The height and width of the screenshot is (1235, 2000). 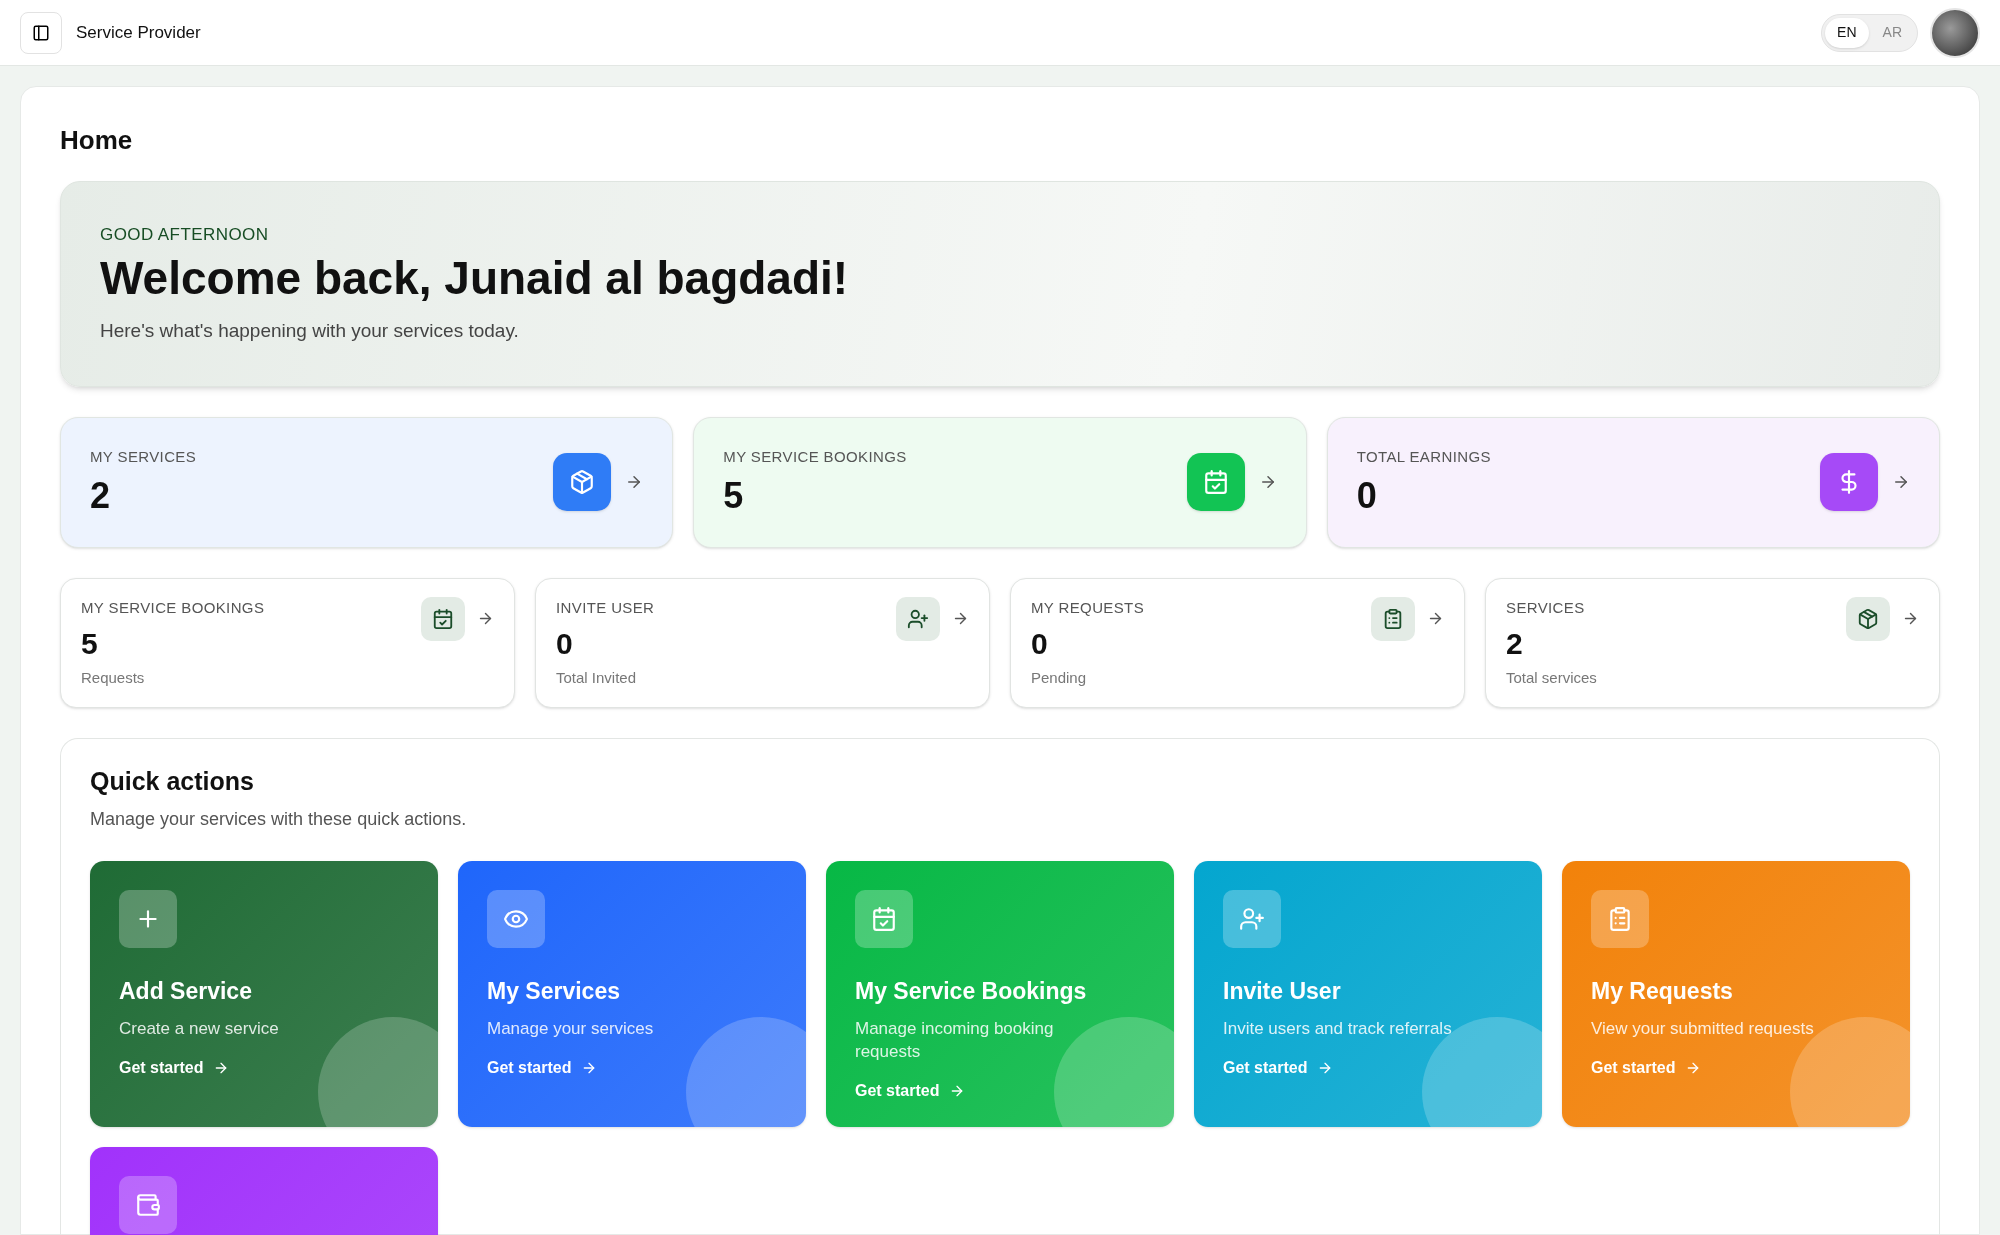 I want to click on quick-action-card: Add Service Create a new service Get started, so click(x=264, y=994).